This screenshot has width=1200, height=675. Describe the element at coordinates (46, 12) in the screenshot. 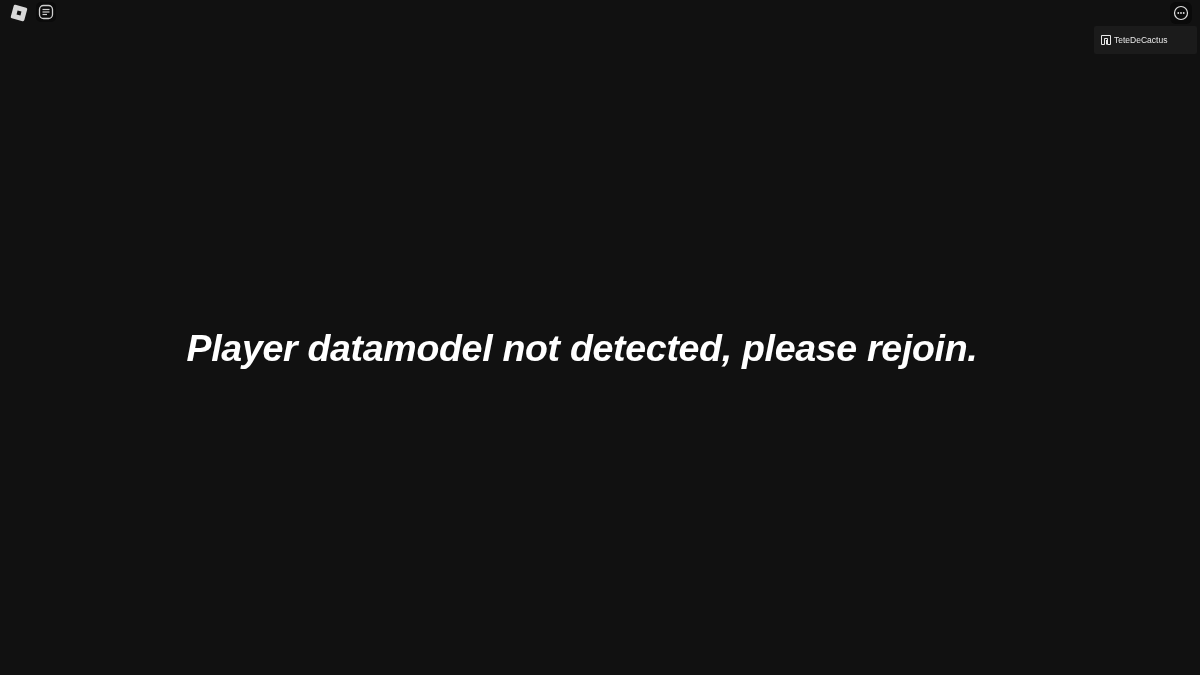

I see `chat-icon` at that location.